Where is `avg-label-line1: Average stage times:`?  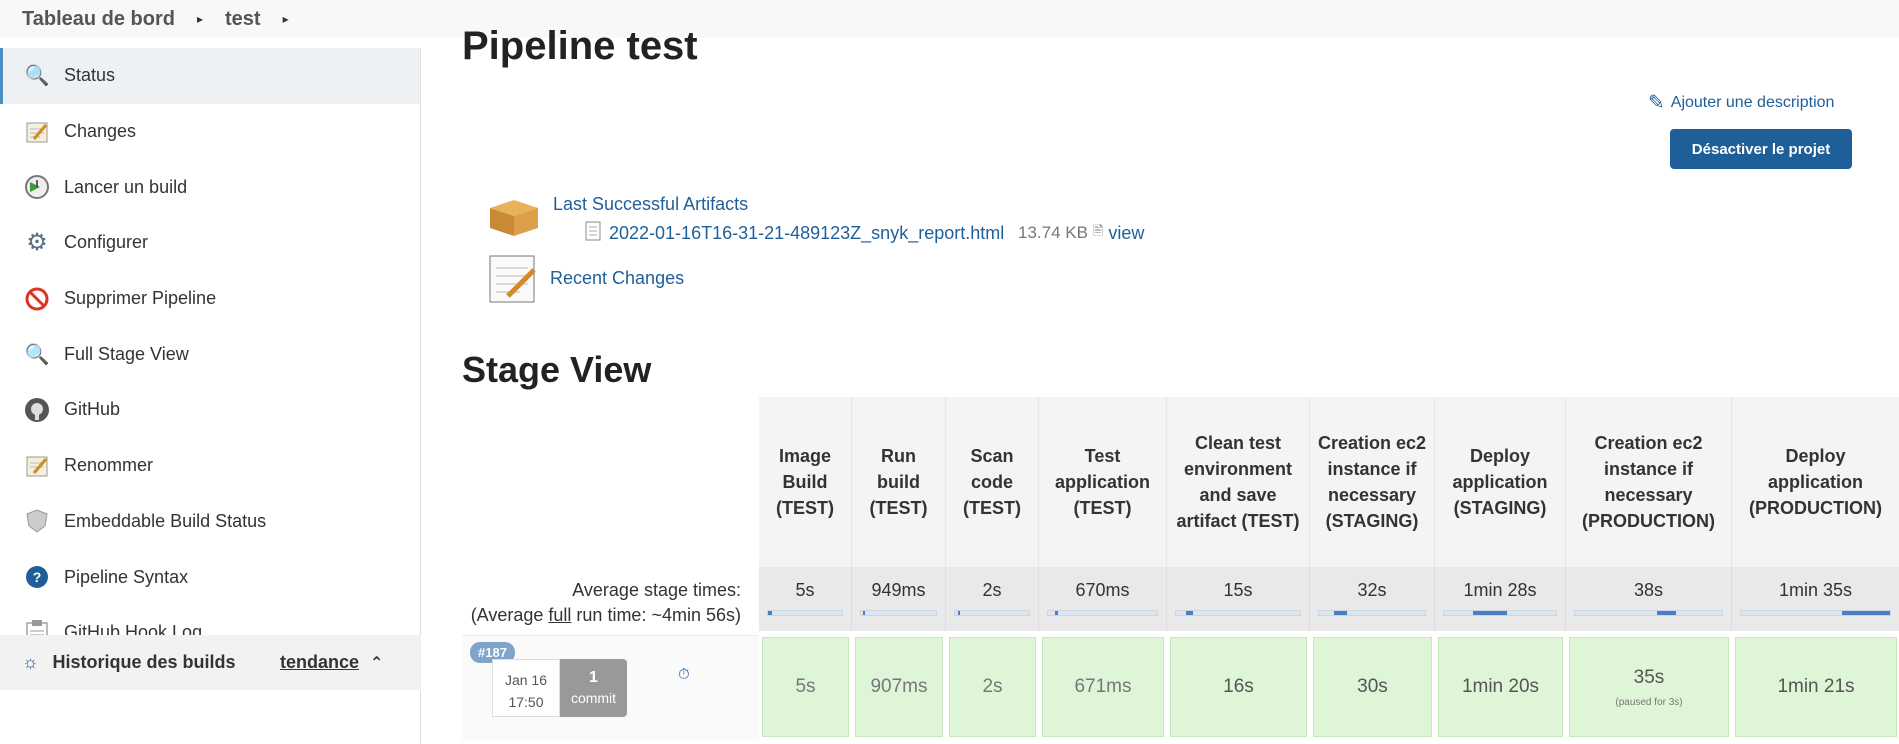 avg-label-line1: Average stage times: is located at coordinates (656, 590).